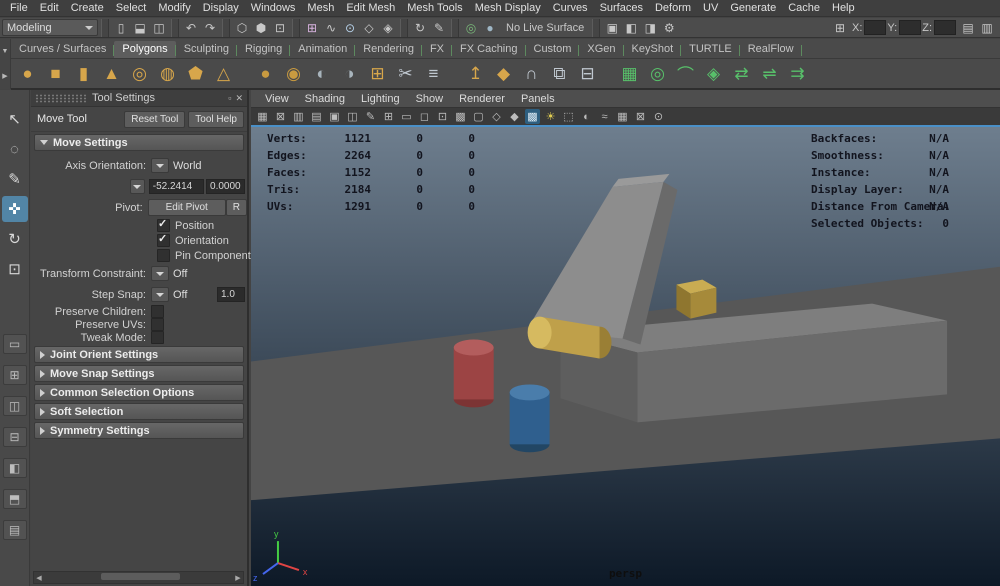  I want to click on gate-mask-icon: ⊡, so click(442, 116).